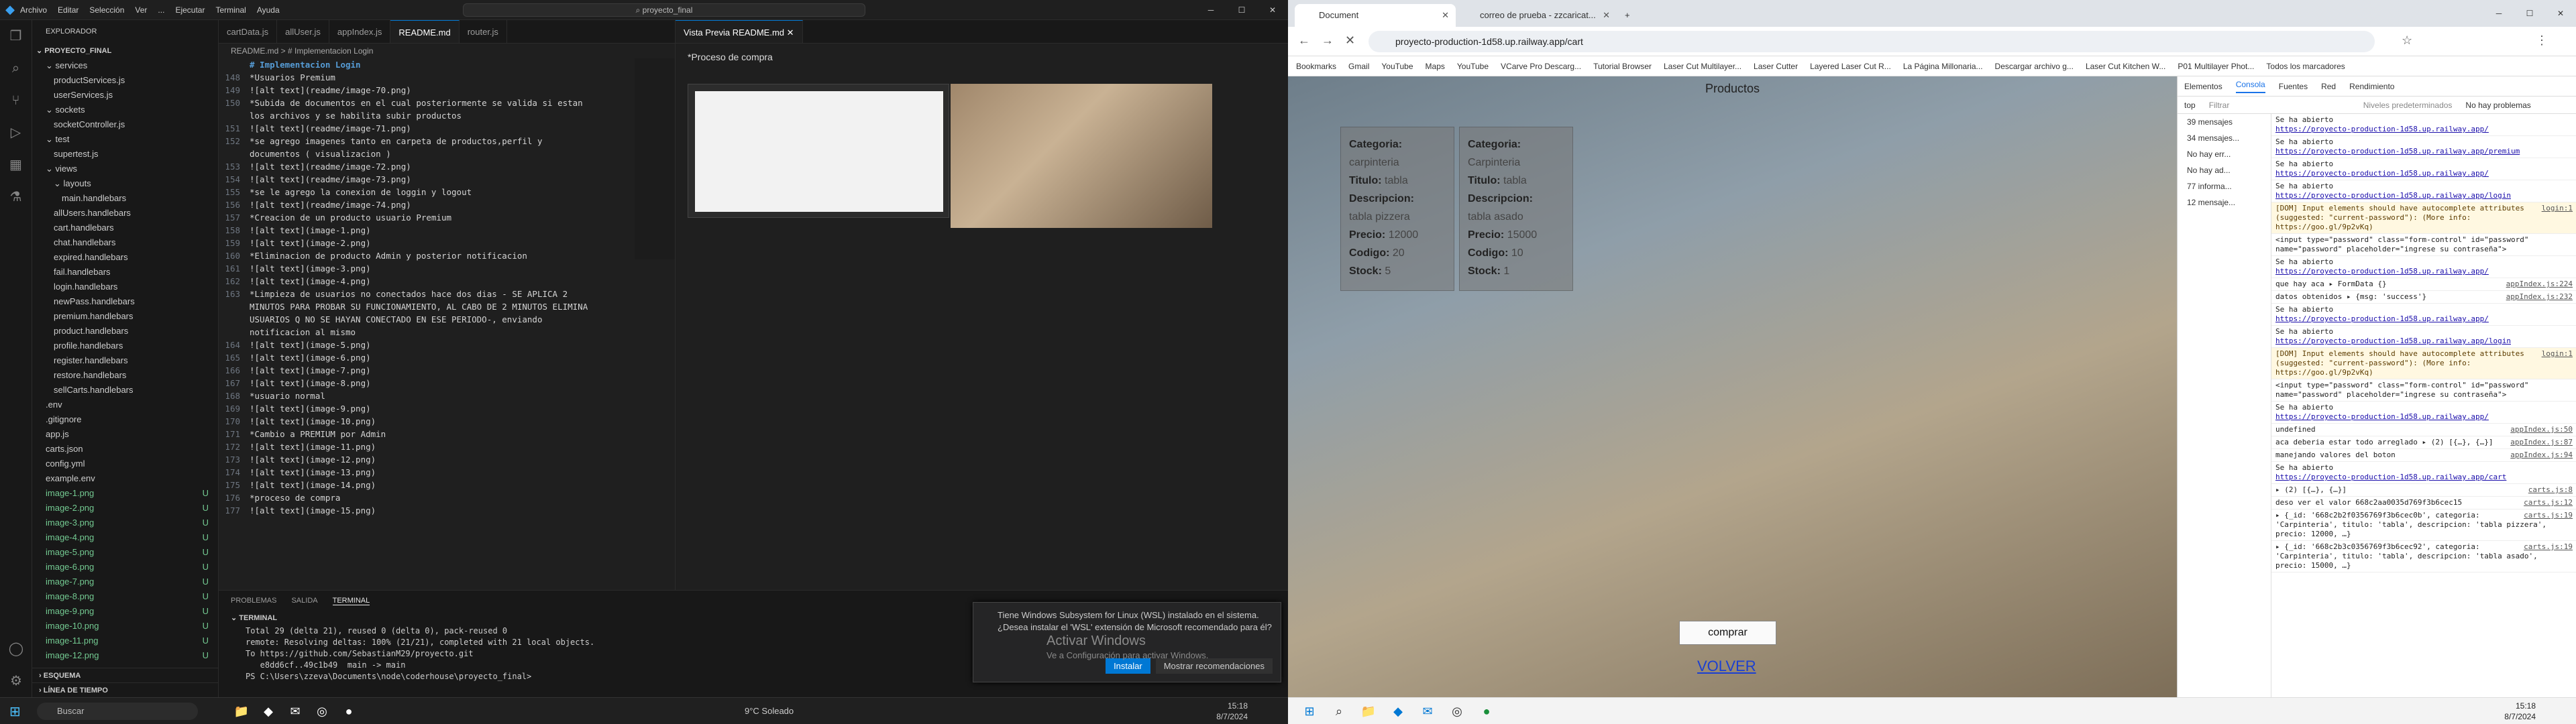  I want to click on tree-item: profile.handlebars, so click(125, 346).